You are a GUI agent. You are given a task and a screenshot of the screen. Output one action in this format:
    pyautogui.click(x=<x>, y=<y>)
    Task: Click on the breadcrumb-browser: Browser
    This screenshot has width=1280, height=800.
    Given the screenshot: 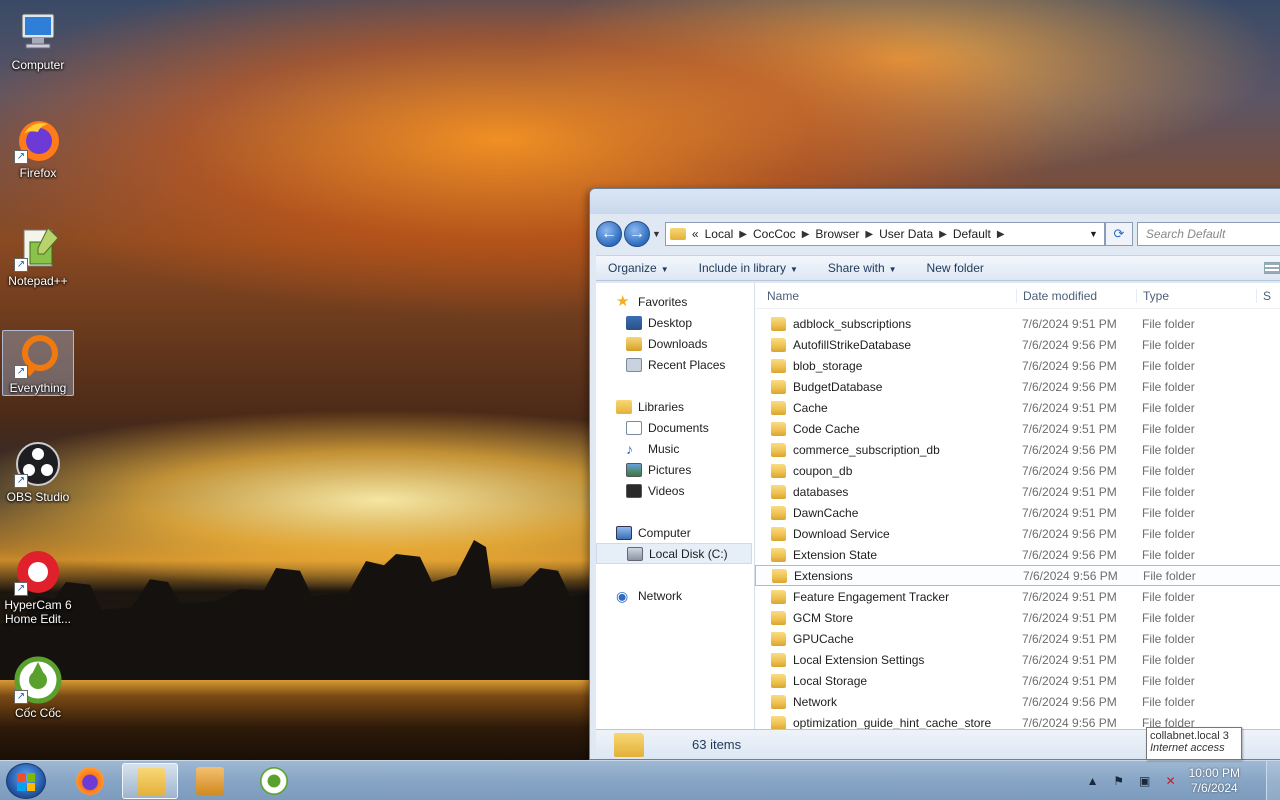 What is the action you would take?
    pyautogui.click(x=837, y=234)
    